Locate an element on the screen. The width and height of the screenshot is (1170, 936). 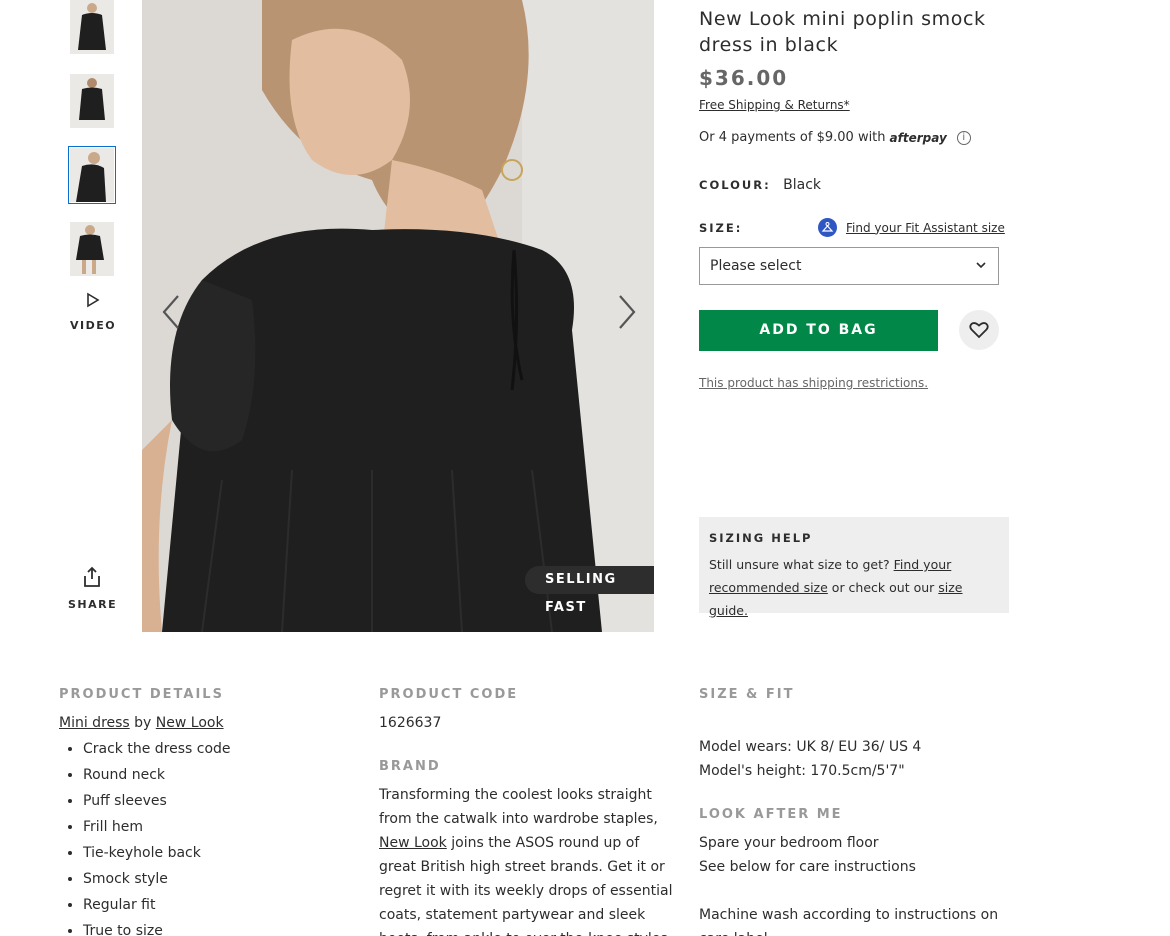
previous-image-arrow is located at coordinates (171, 312).